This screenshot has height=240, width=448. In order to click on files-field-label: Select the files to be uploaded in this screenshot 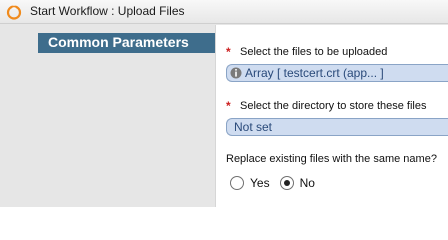, I will do `click(314, 52)`.